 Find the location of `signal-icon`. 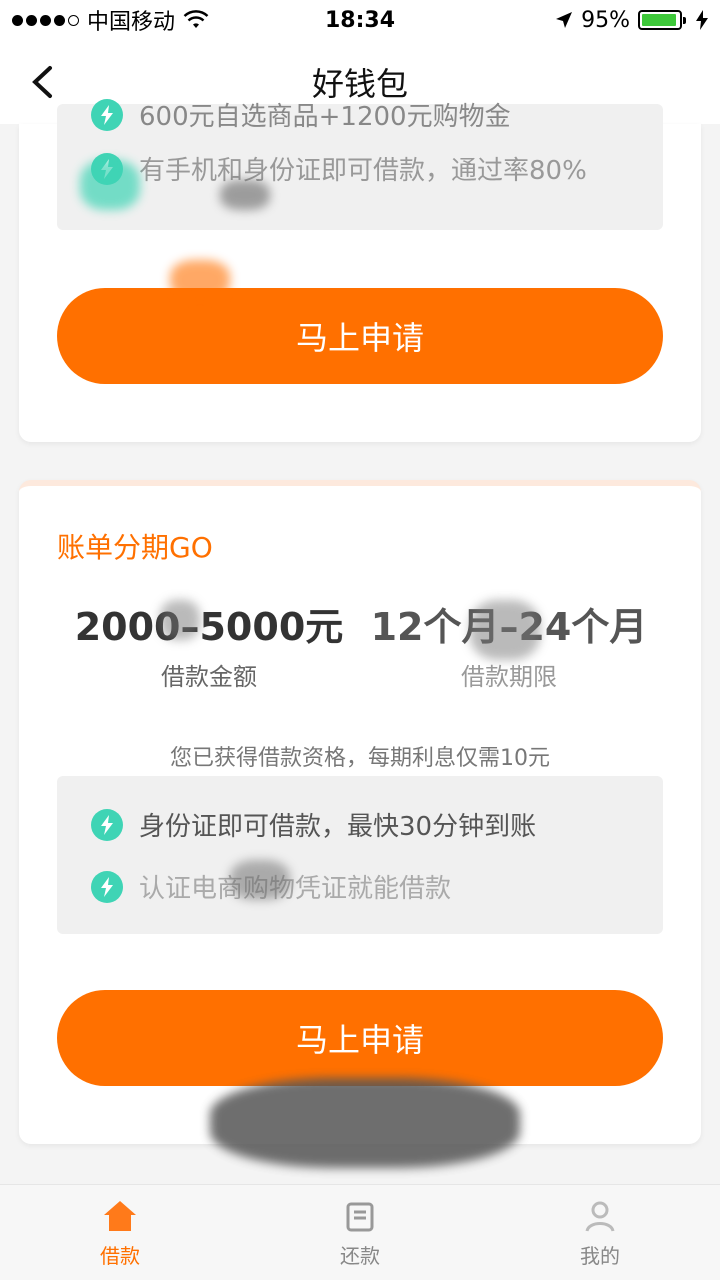

signal-icon is located at coordinates (45, 20).